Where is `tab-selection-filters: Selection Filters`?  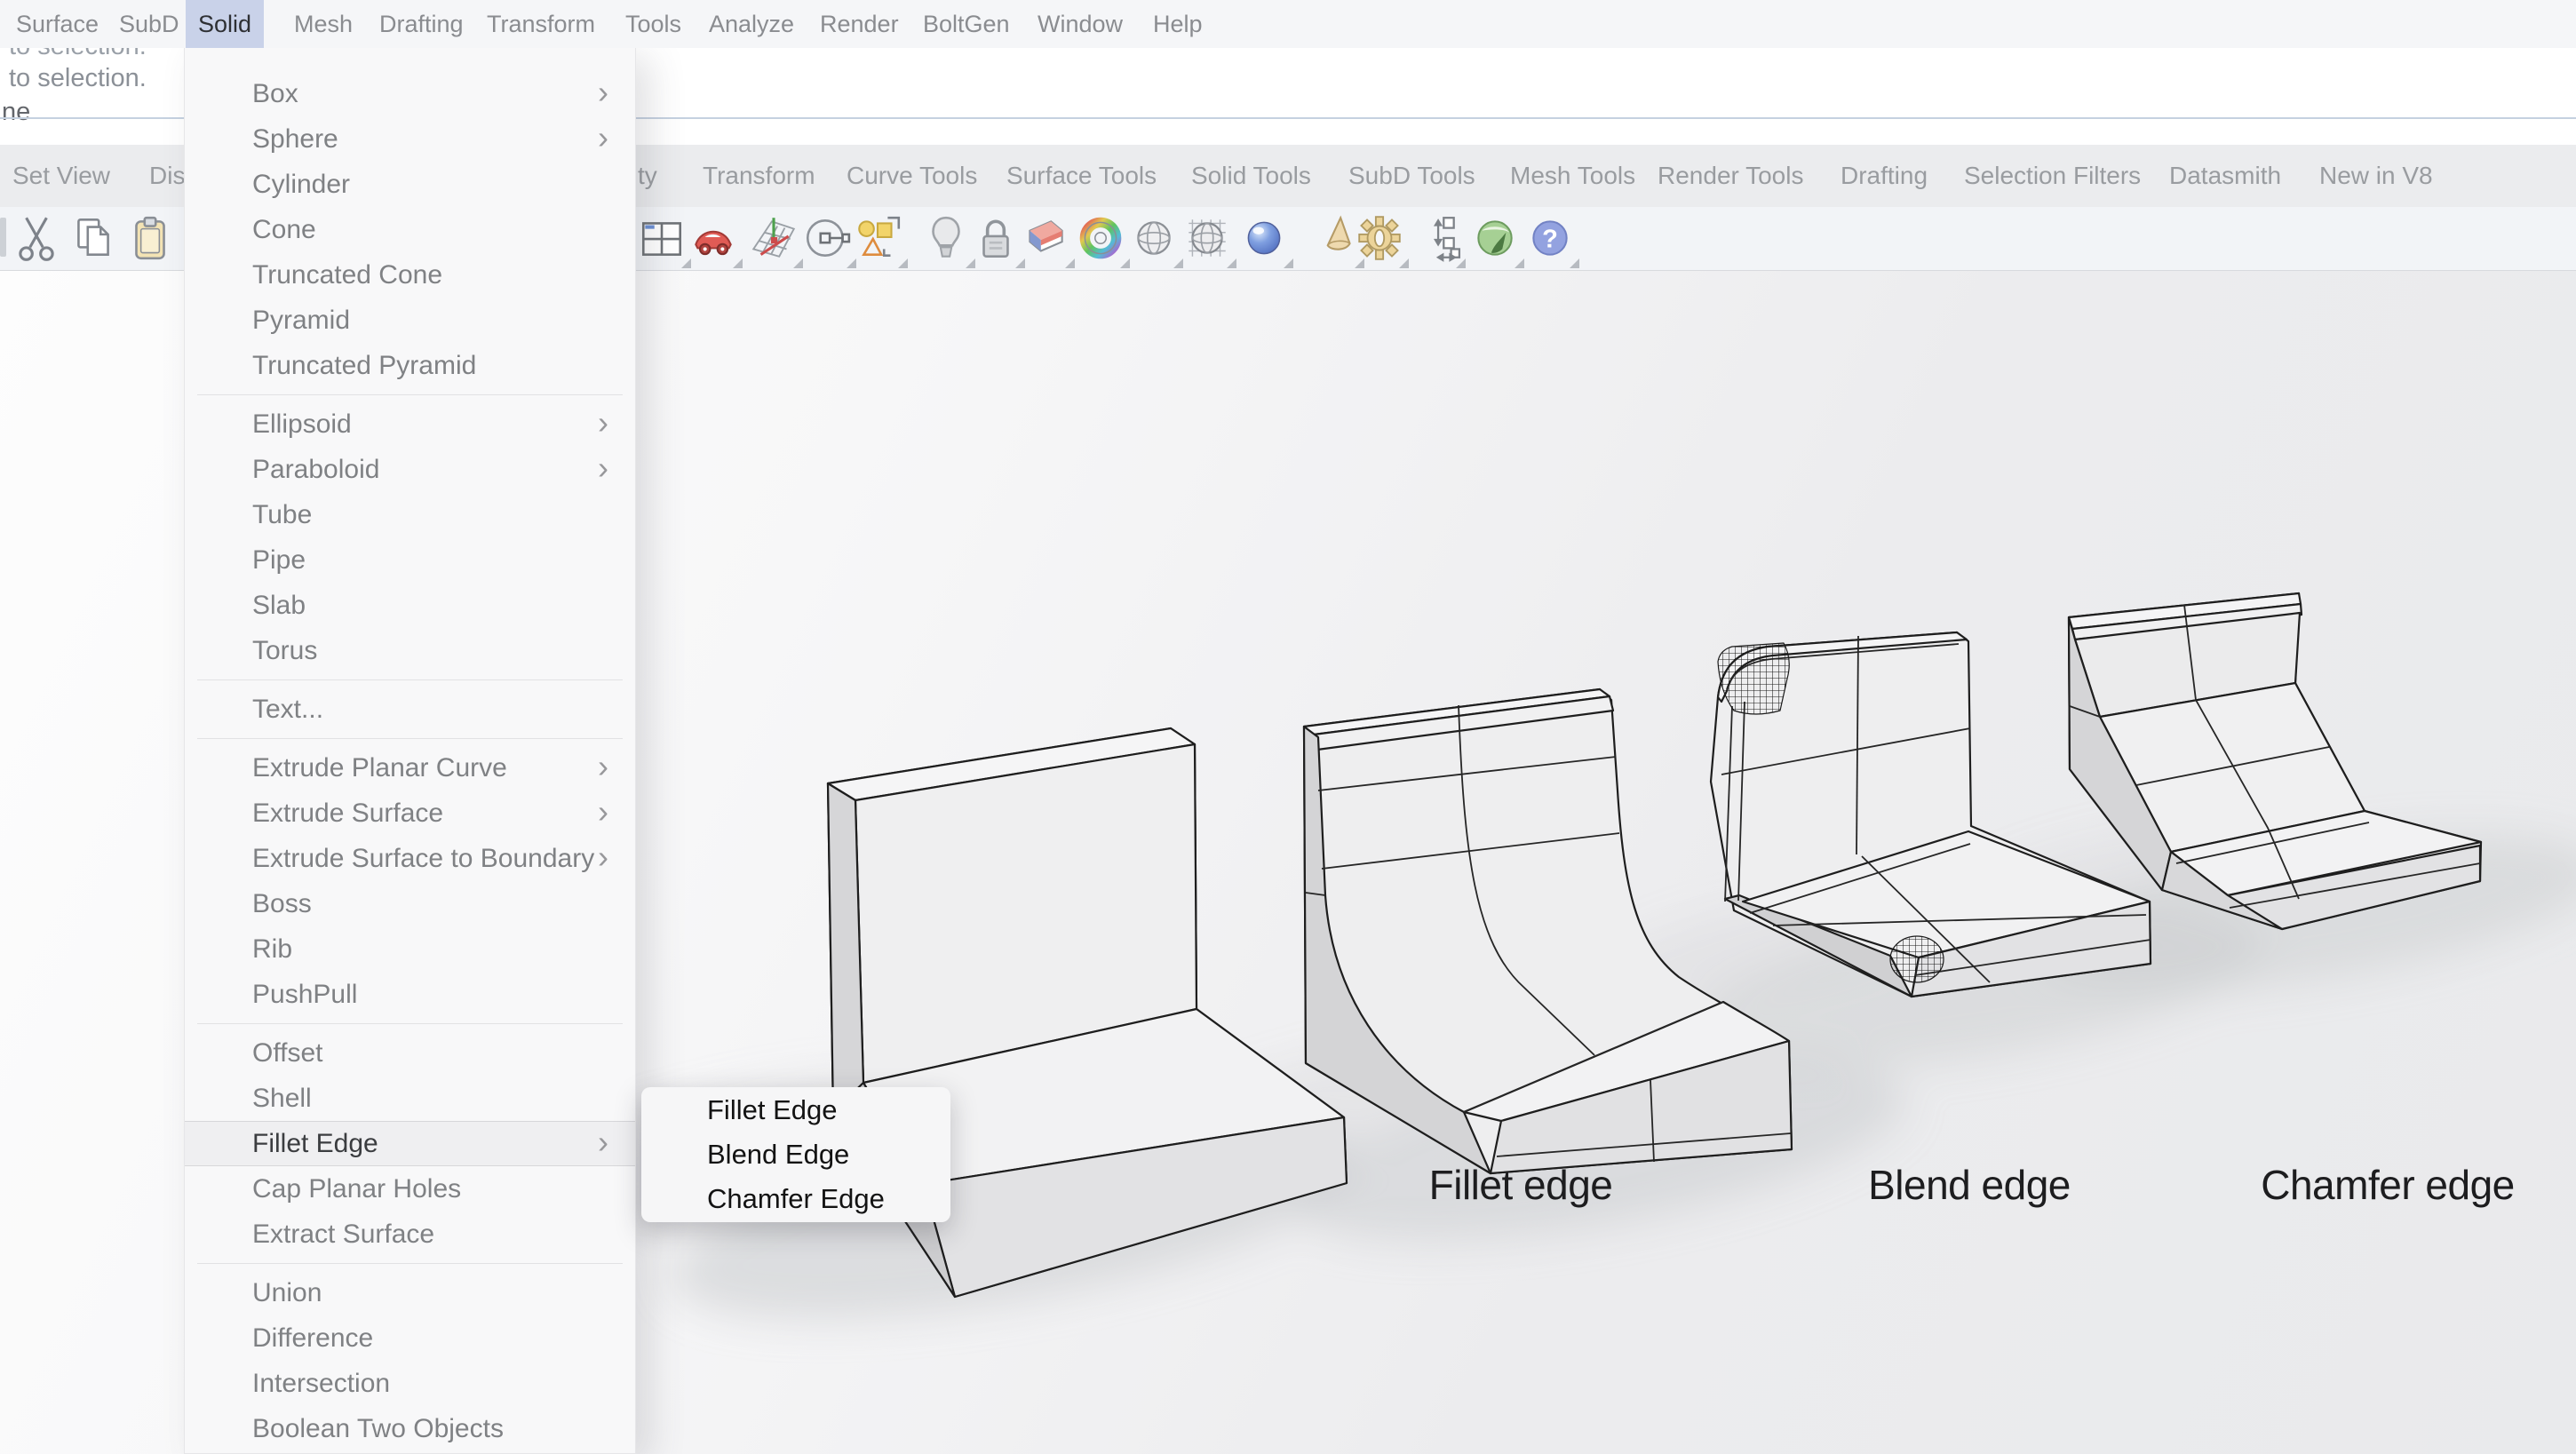
tab-selection-filters: Selection Filters is located at coordinates (2052, 176).